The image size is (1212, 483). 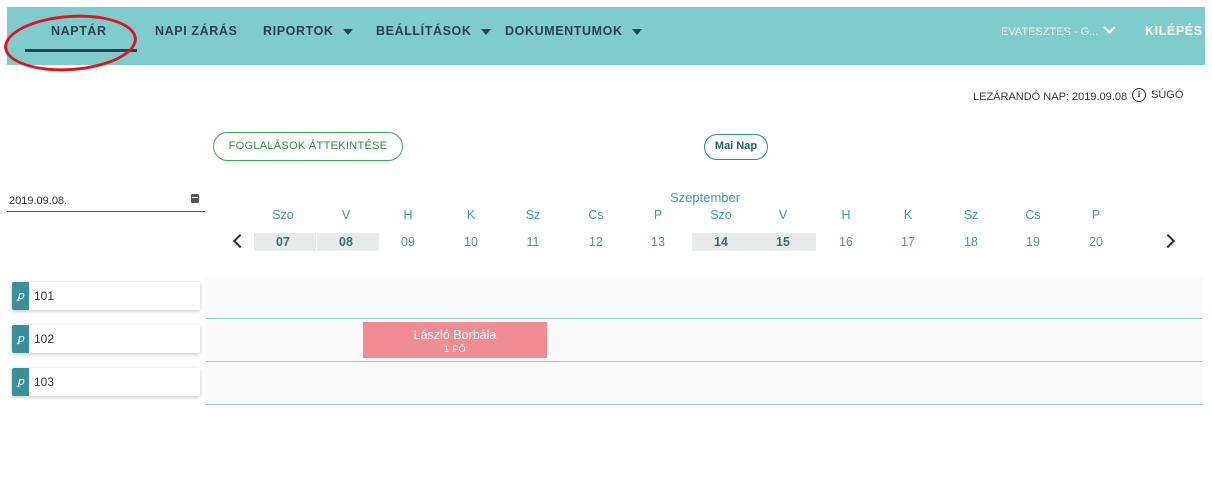 I want to click on previous-arrow-icon, so click(x=240, y=241).